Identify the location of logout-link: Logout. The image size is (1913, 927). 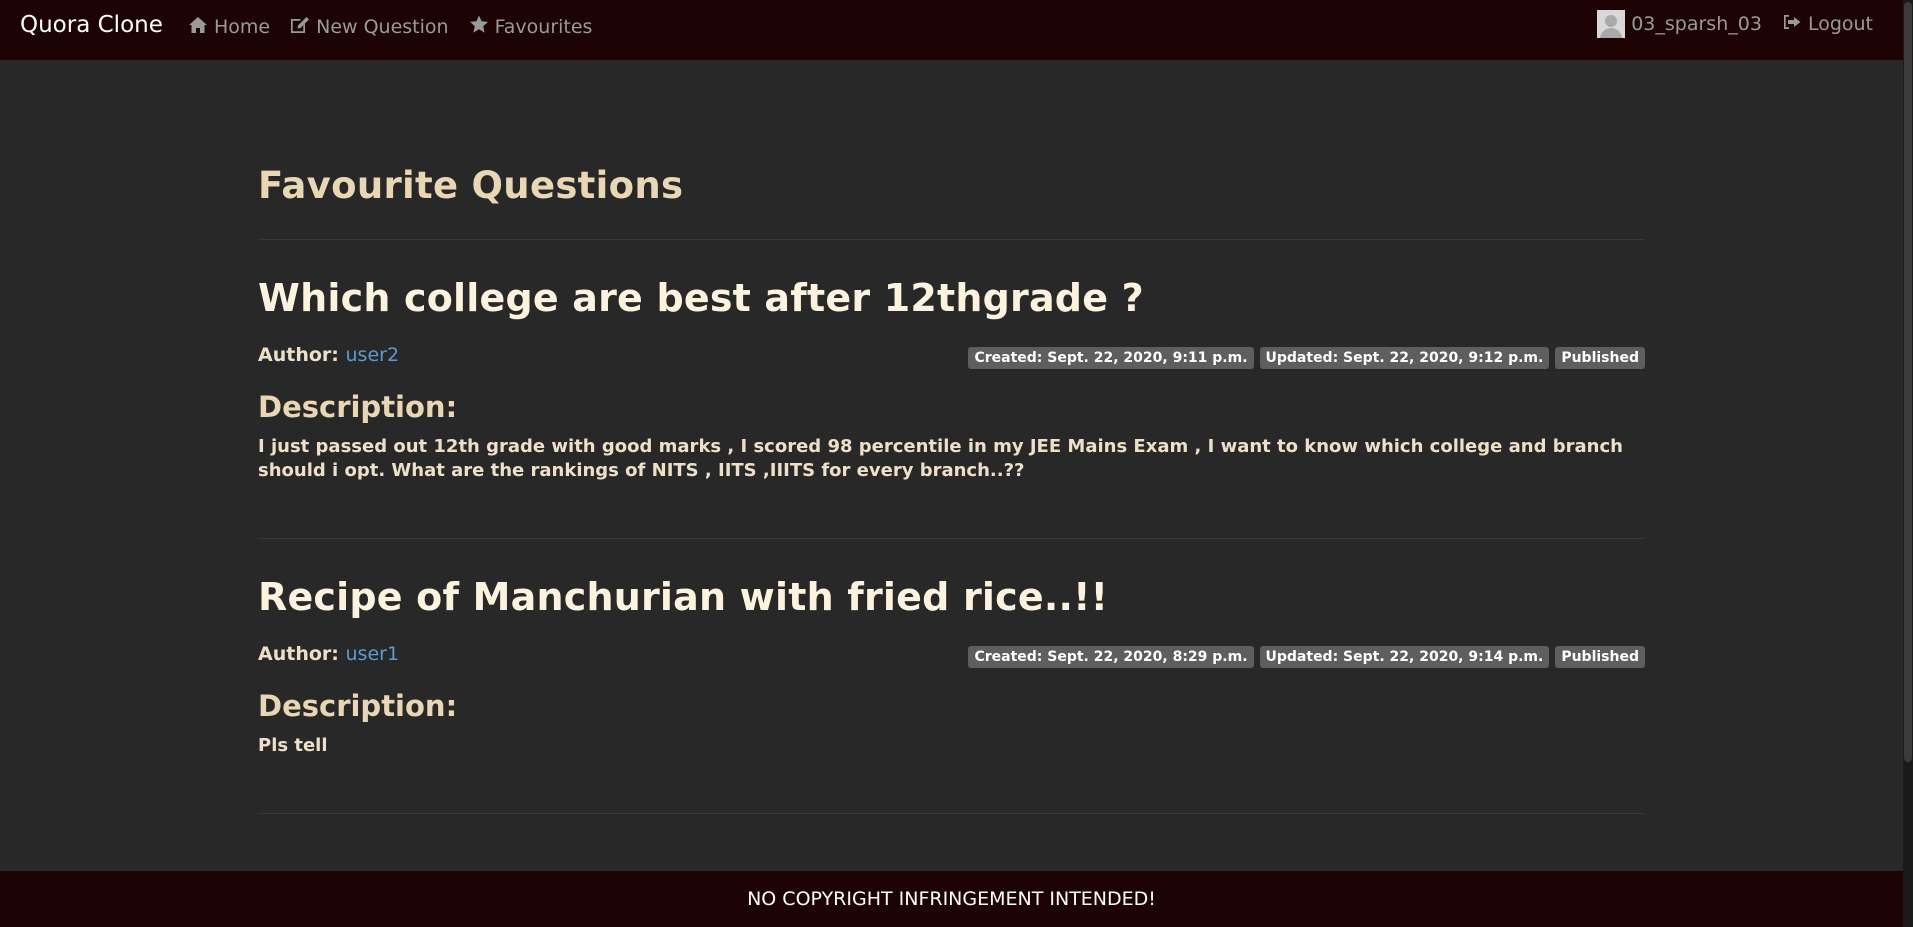
(1827, 24).